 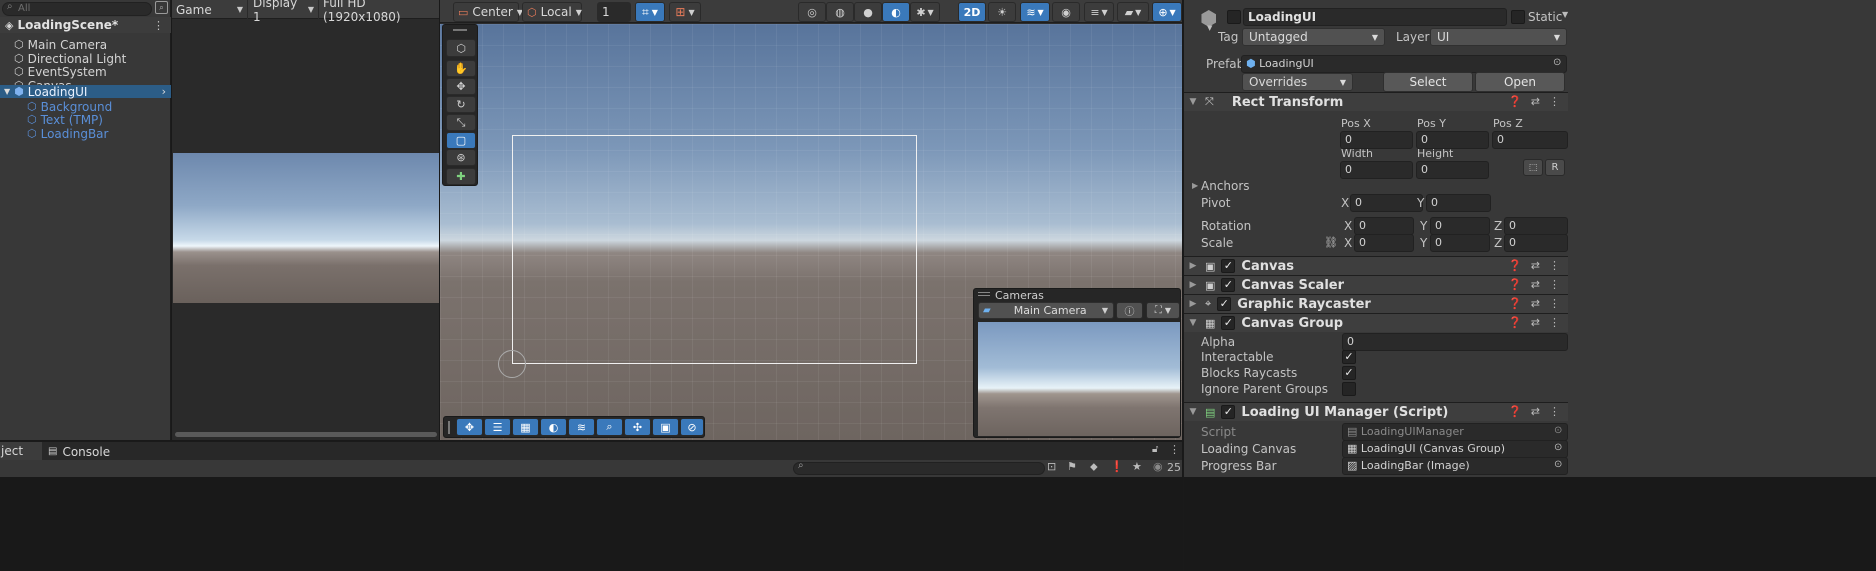 I want to click on view-tool-button: ⬡, so click(x=461, y=48).